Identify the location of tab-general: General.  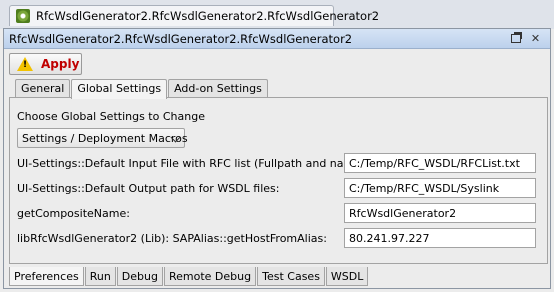
(43, 88).